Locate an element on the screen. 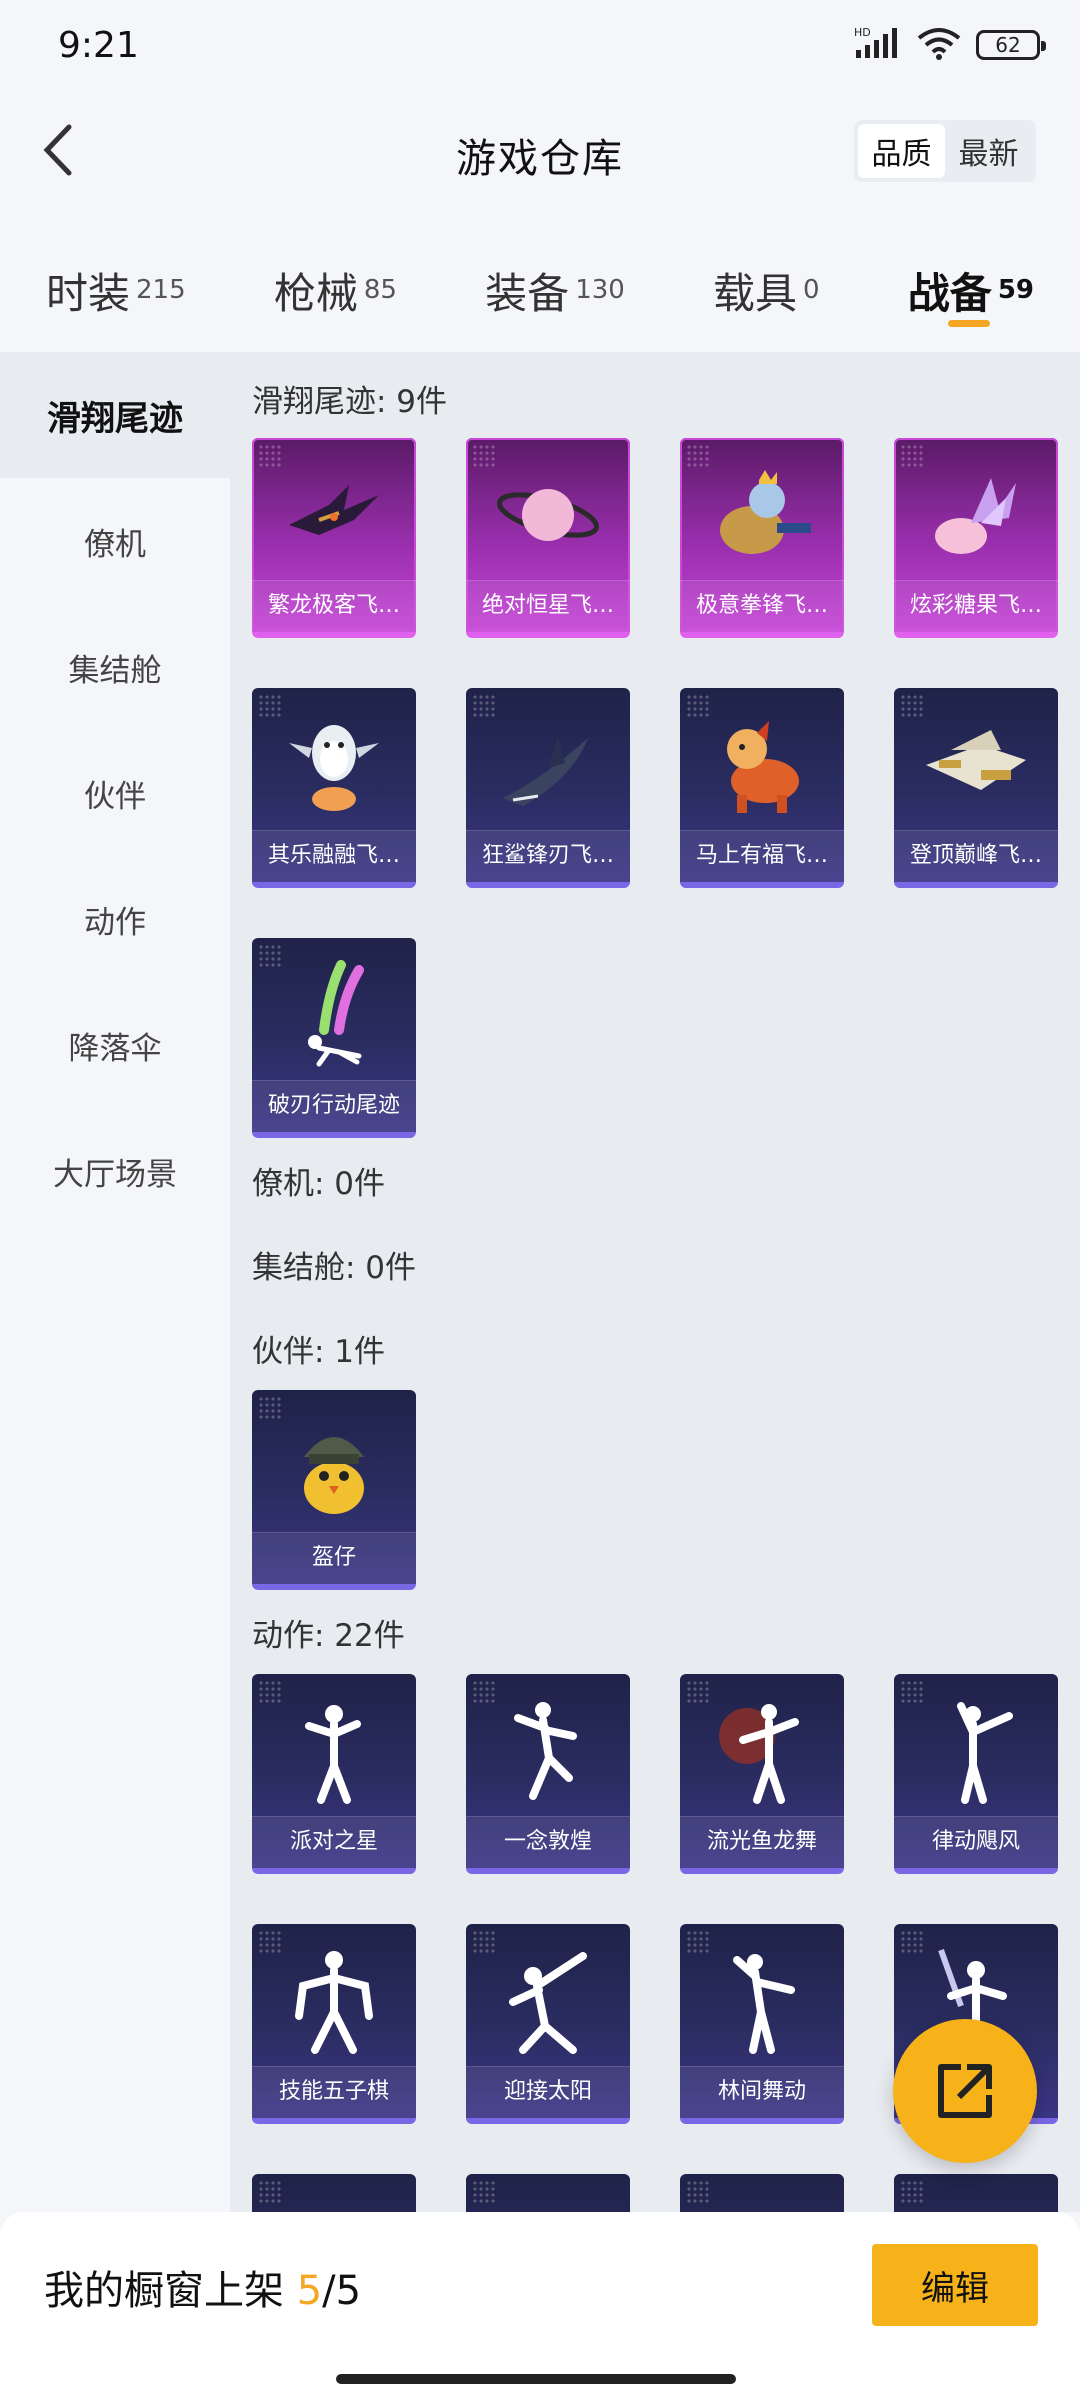 This screenshot has height=2400, width=1080. item-name: 律动飓风 is located at coordinates (976, 1842).